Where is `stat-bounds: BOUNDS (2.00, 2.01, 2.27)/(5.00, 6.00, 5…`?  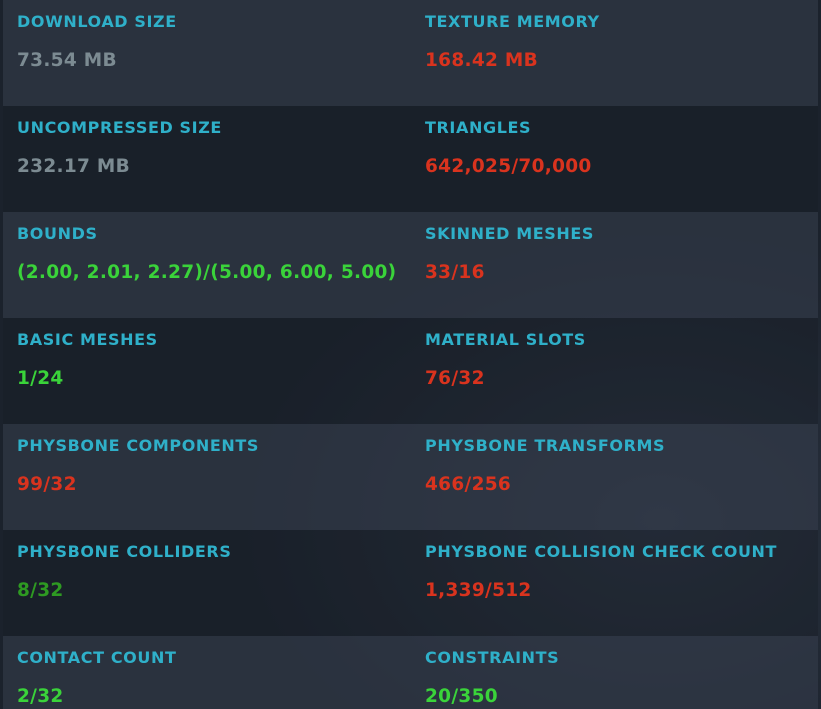 stat-bounds: BOUNDS (2.00, 2.01, 2.27)/(5.00, 6.00, 5… is located at coordinates (212, 265).